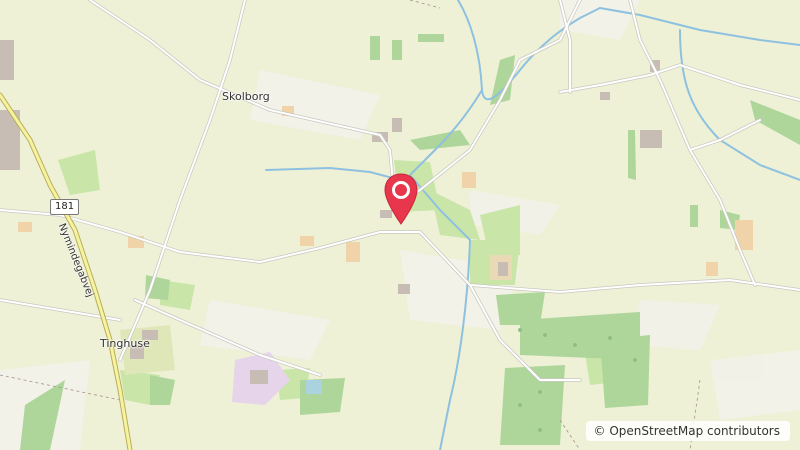  What do you see at coordinates (246, 96) in the screenshot?
I see `place-label-skolborg: Skolborg` at bounding box center [246, 96].